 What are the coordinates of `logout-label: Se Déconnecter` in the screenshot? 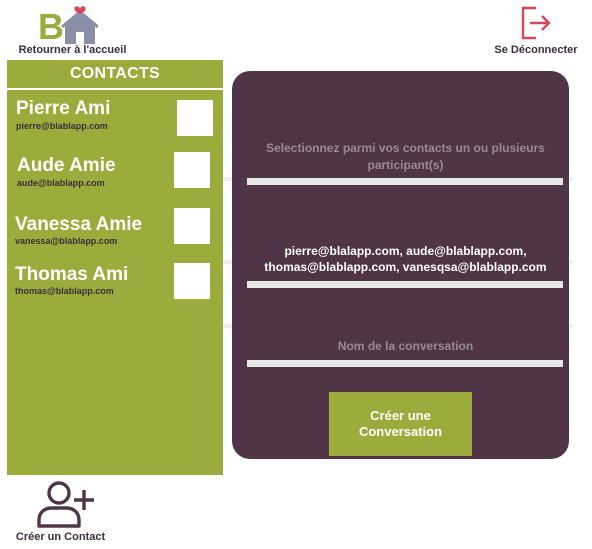 It's located at (536, 50).